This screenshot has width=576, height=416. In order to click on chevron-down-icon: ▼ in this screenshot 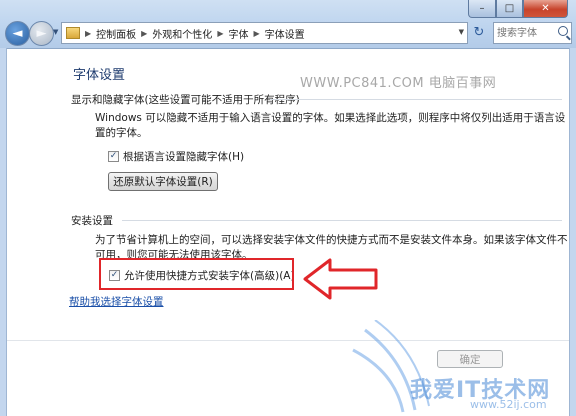, I will do `click(461, 32)`.